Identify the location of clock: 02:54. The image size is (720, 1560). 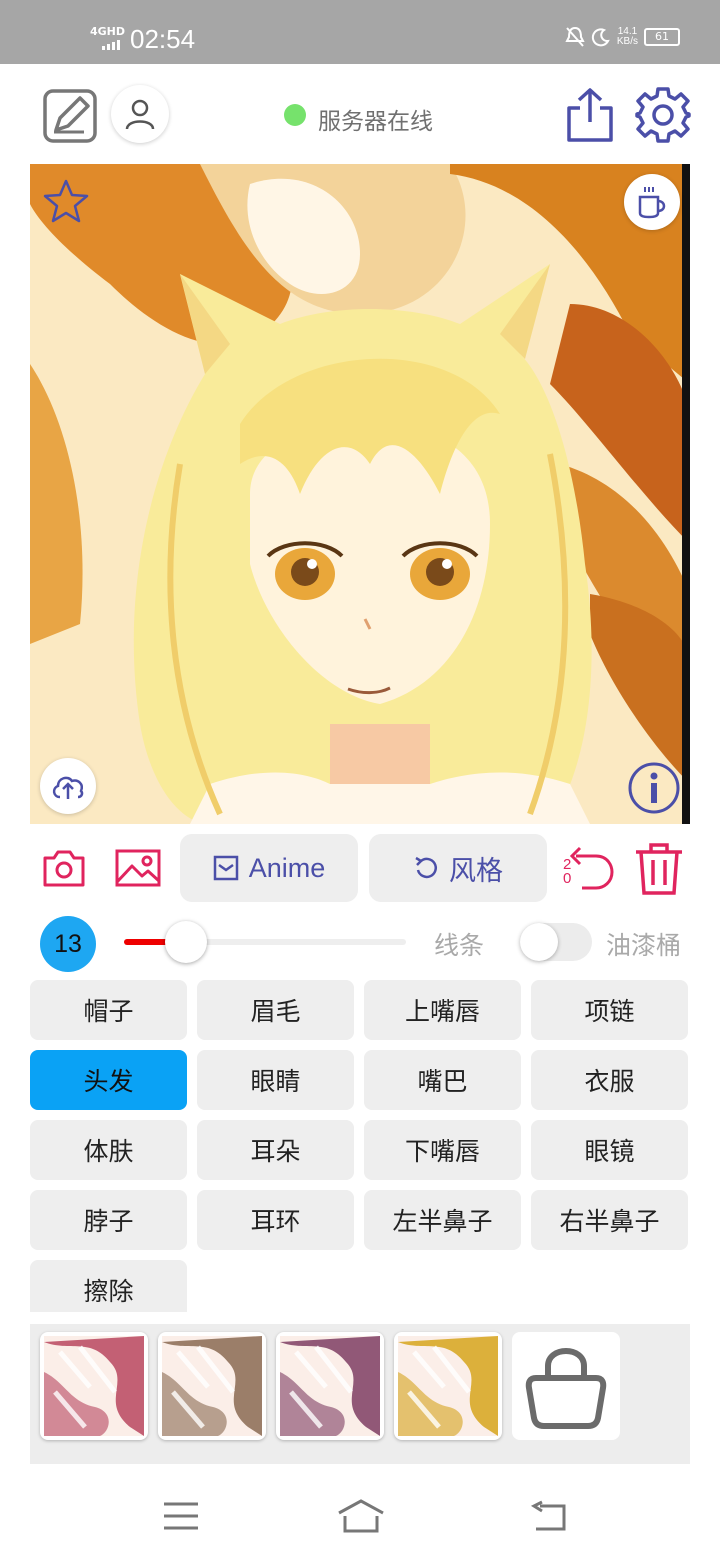
(163, 39).